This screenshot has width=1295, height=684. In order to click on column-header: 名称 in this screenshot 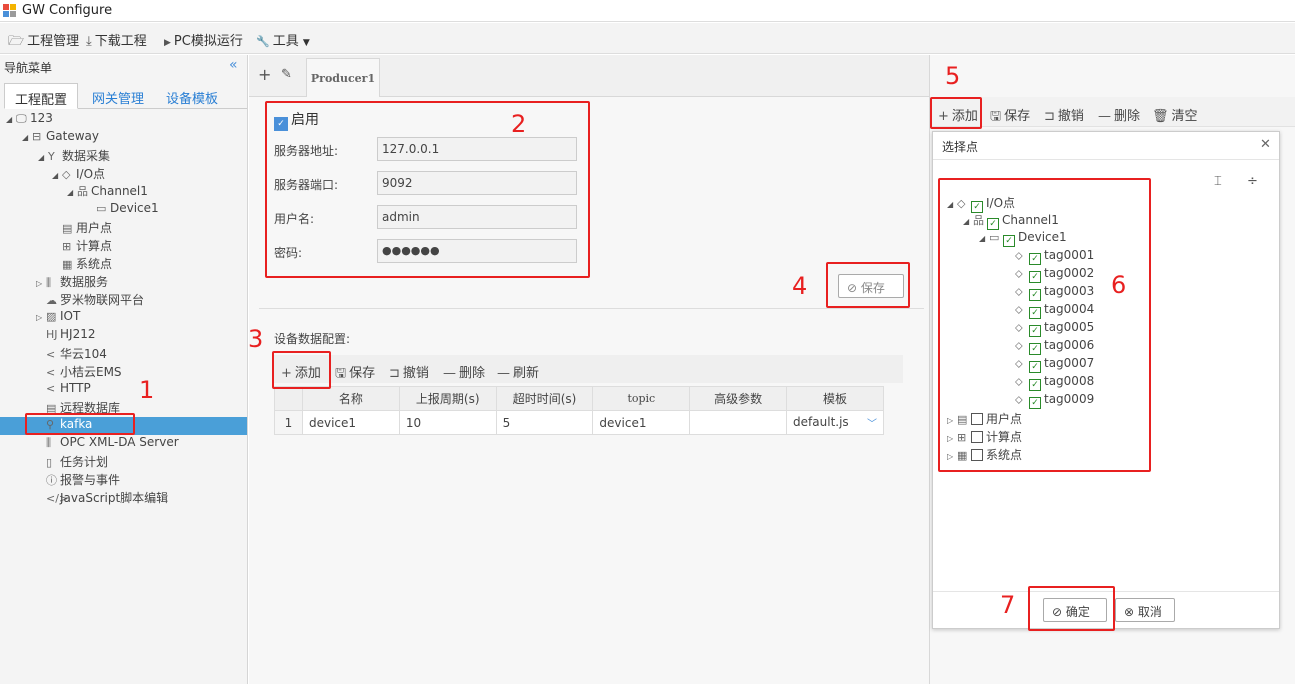, I will do `click(350, 398)`.